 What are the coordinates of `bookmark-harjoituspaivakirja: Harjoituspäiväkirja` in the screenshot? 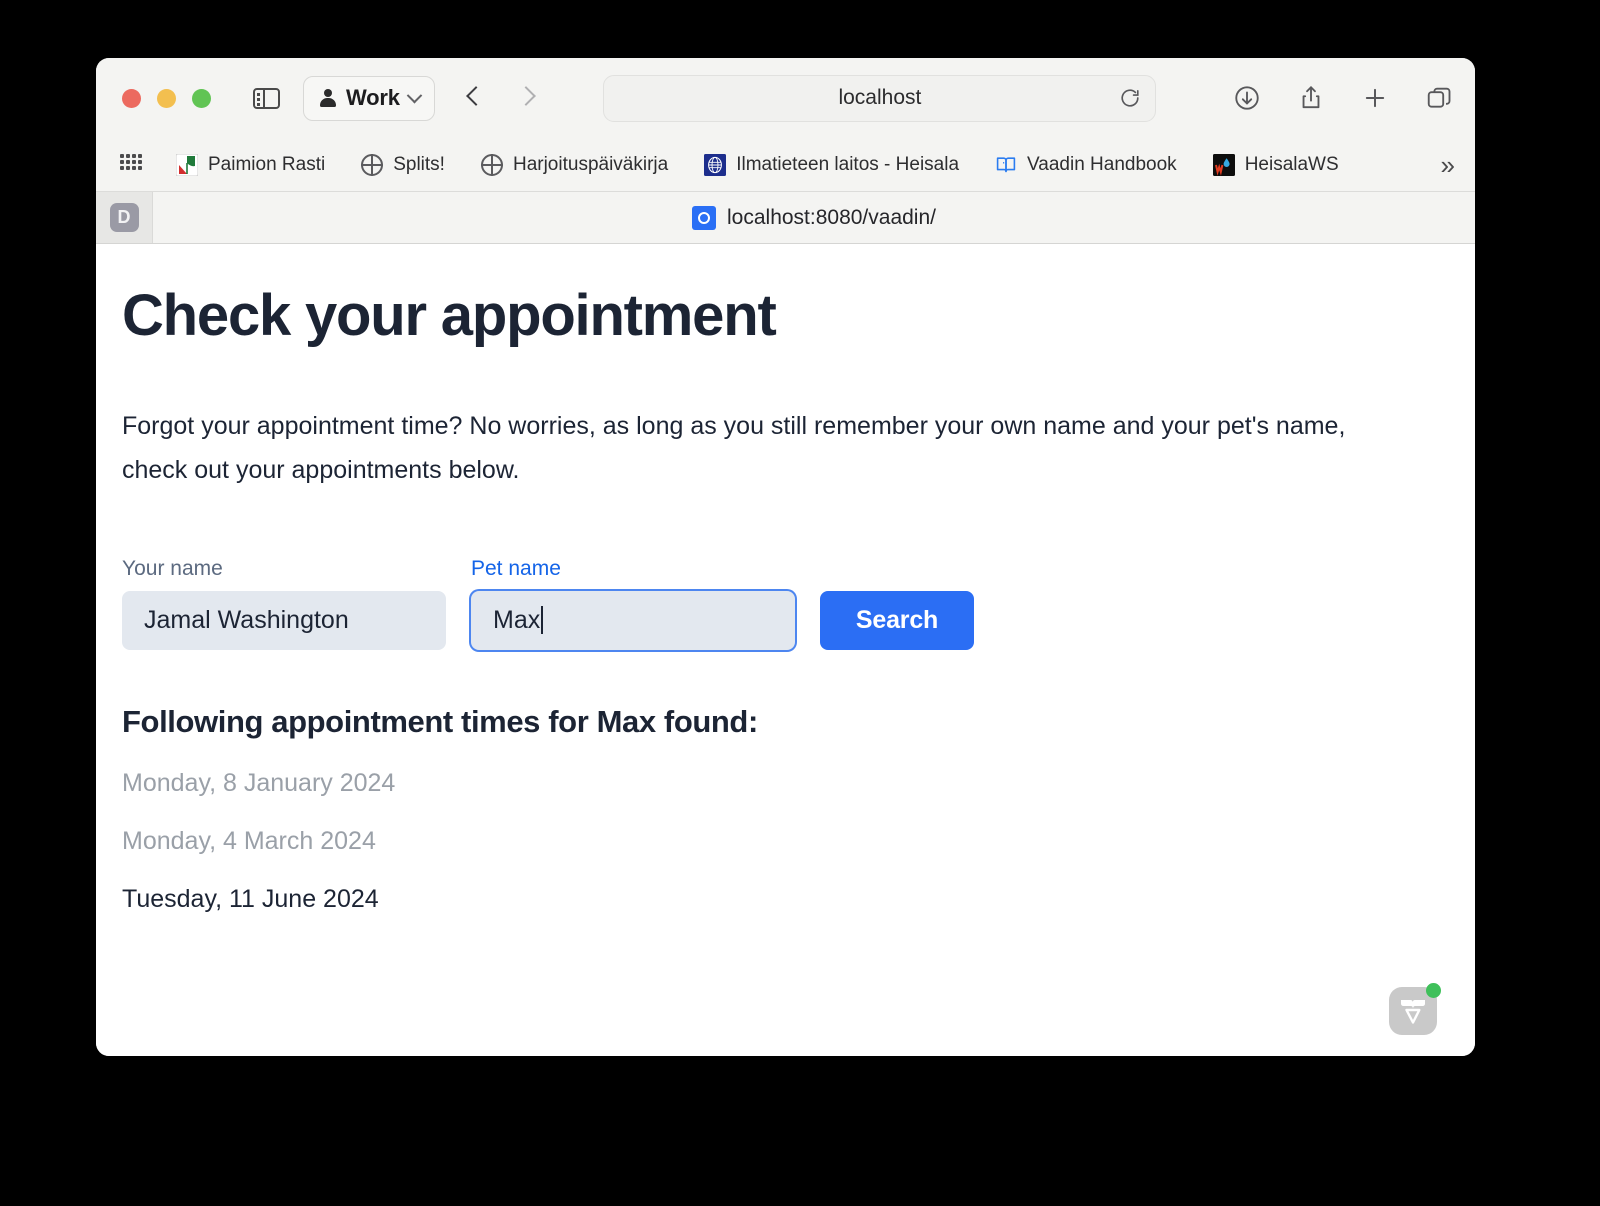 It's located at (574, 164).